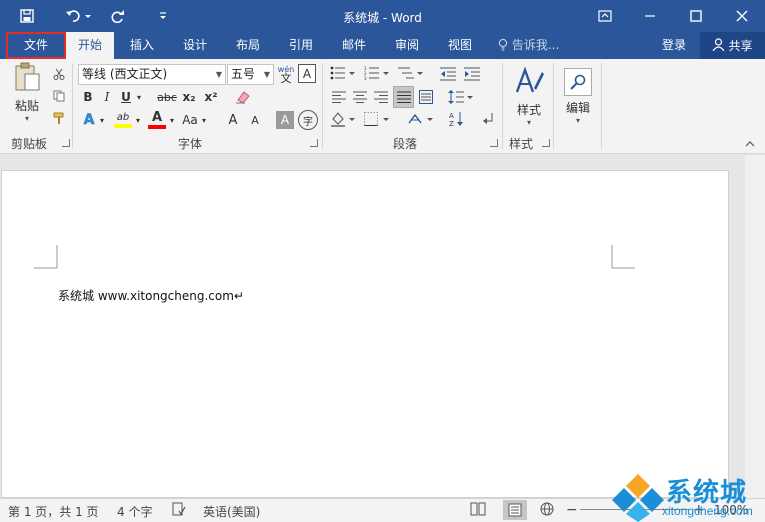 The image size is (765, 522). Describe the element at coordinates (243, 97) in the screenshot. I see `clear-formatting-icon` at that location.